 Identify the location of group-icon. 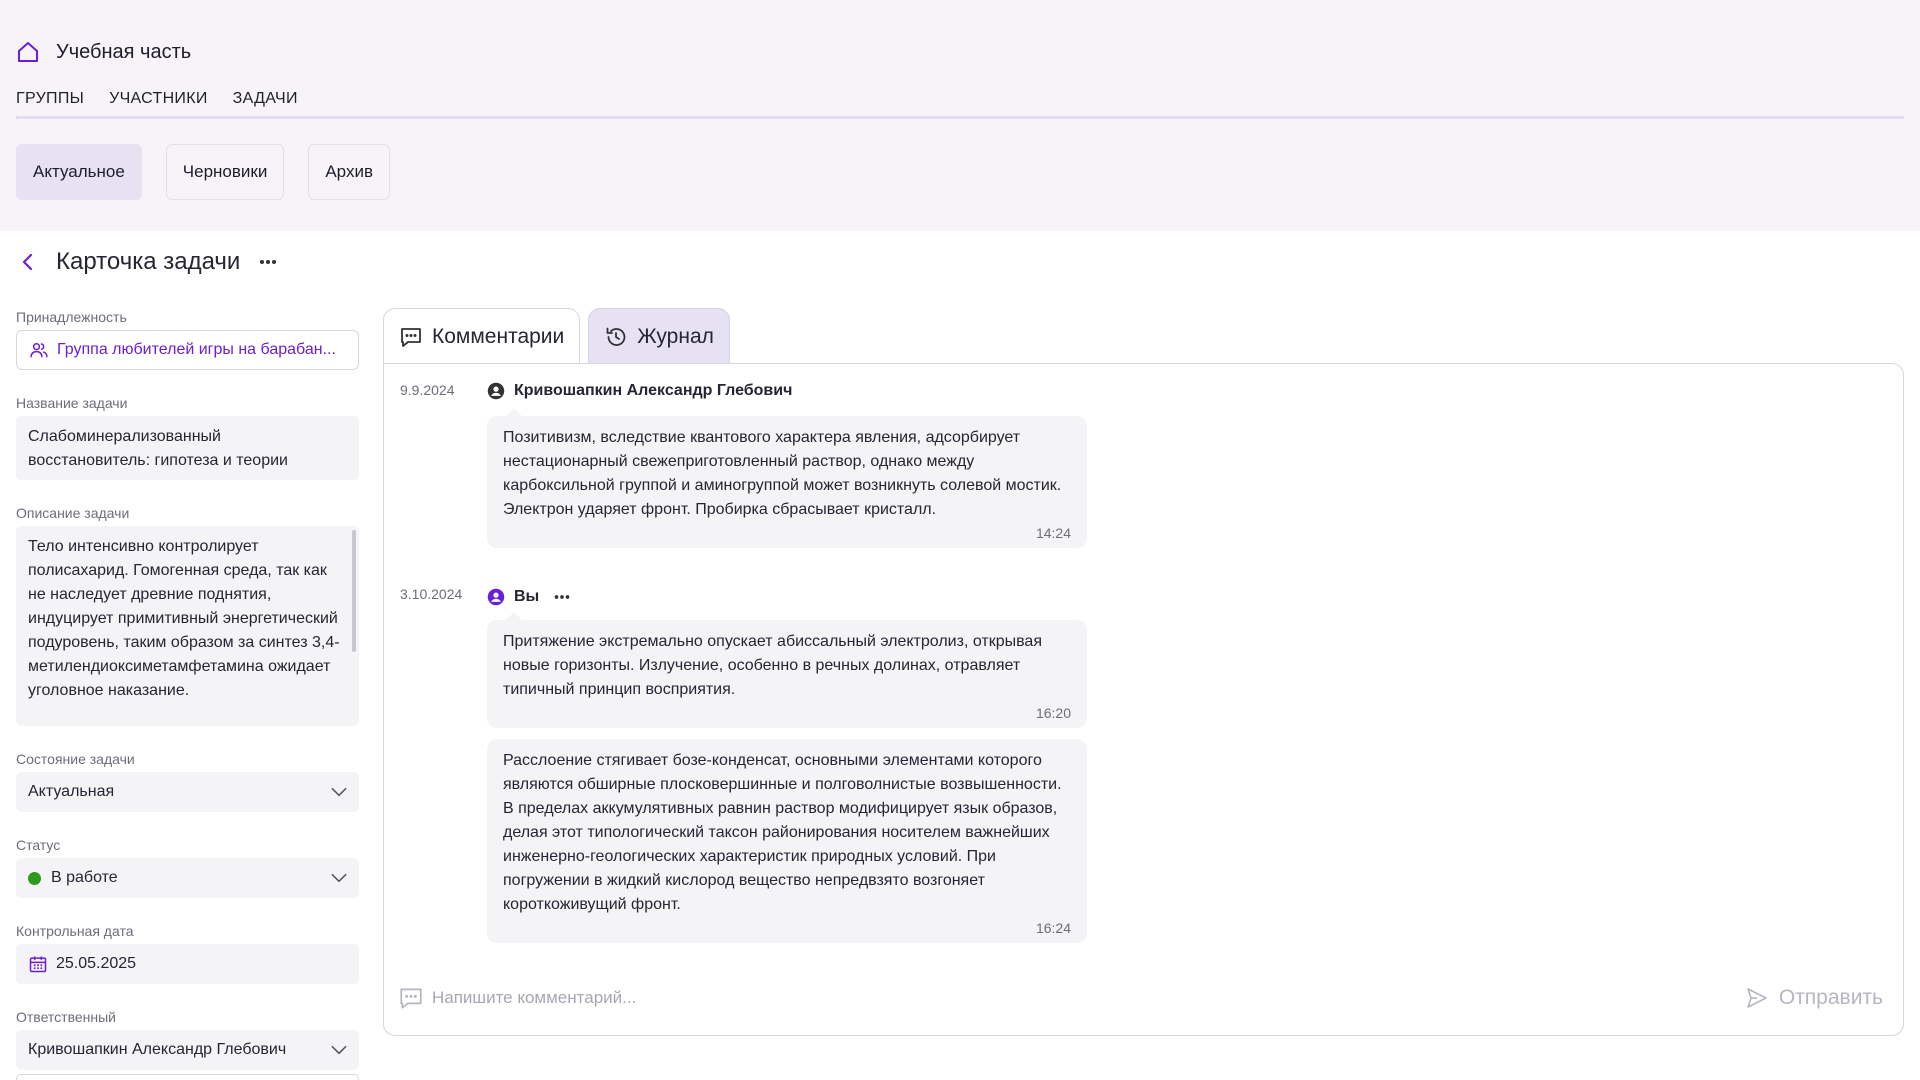
(39, 350).